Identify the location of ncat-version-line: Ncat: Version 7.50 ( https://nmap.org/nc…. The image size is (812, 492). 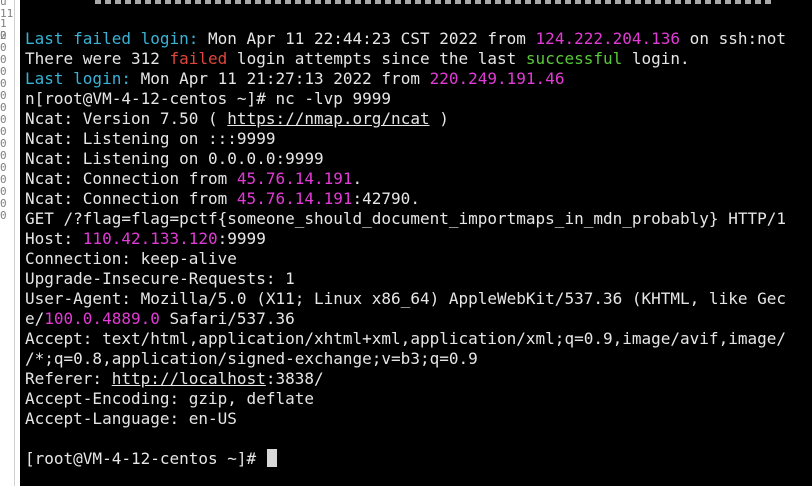
(405, 119).